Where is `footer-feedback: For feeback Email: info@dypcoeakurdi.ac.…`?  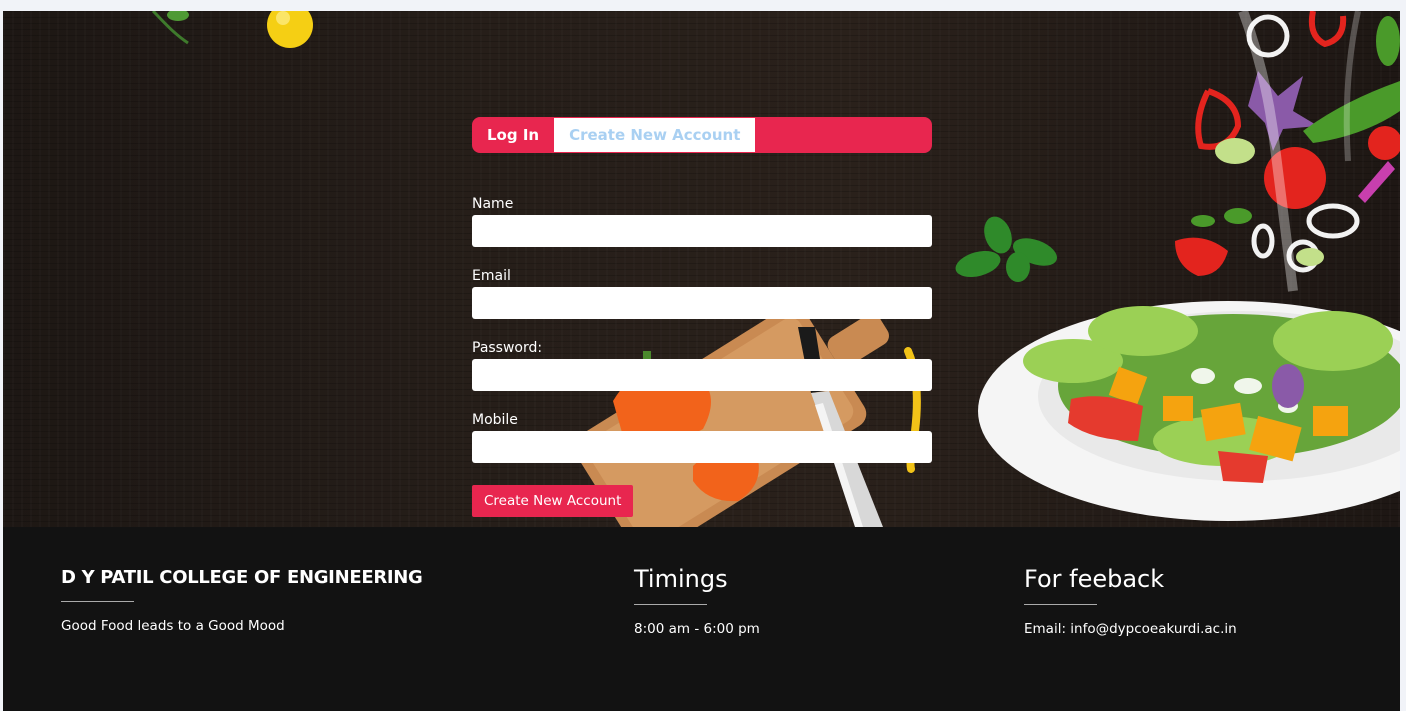
footer-feedback: For feeback Email: info@dypcoeakurdi.ac.… is located at coordinates (1130, 601).